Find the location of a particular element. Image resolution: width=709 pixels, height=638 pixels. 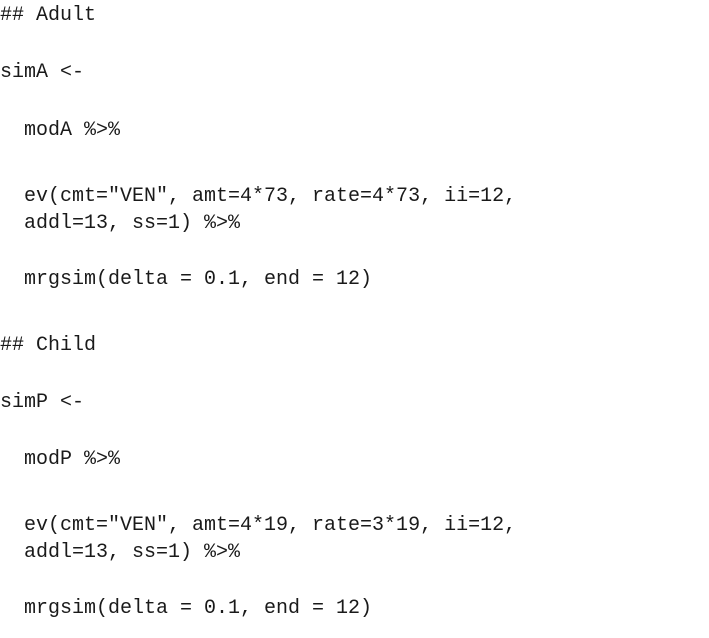

model-pipe-modP: modP %>% is located at coordinates (72, 459).